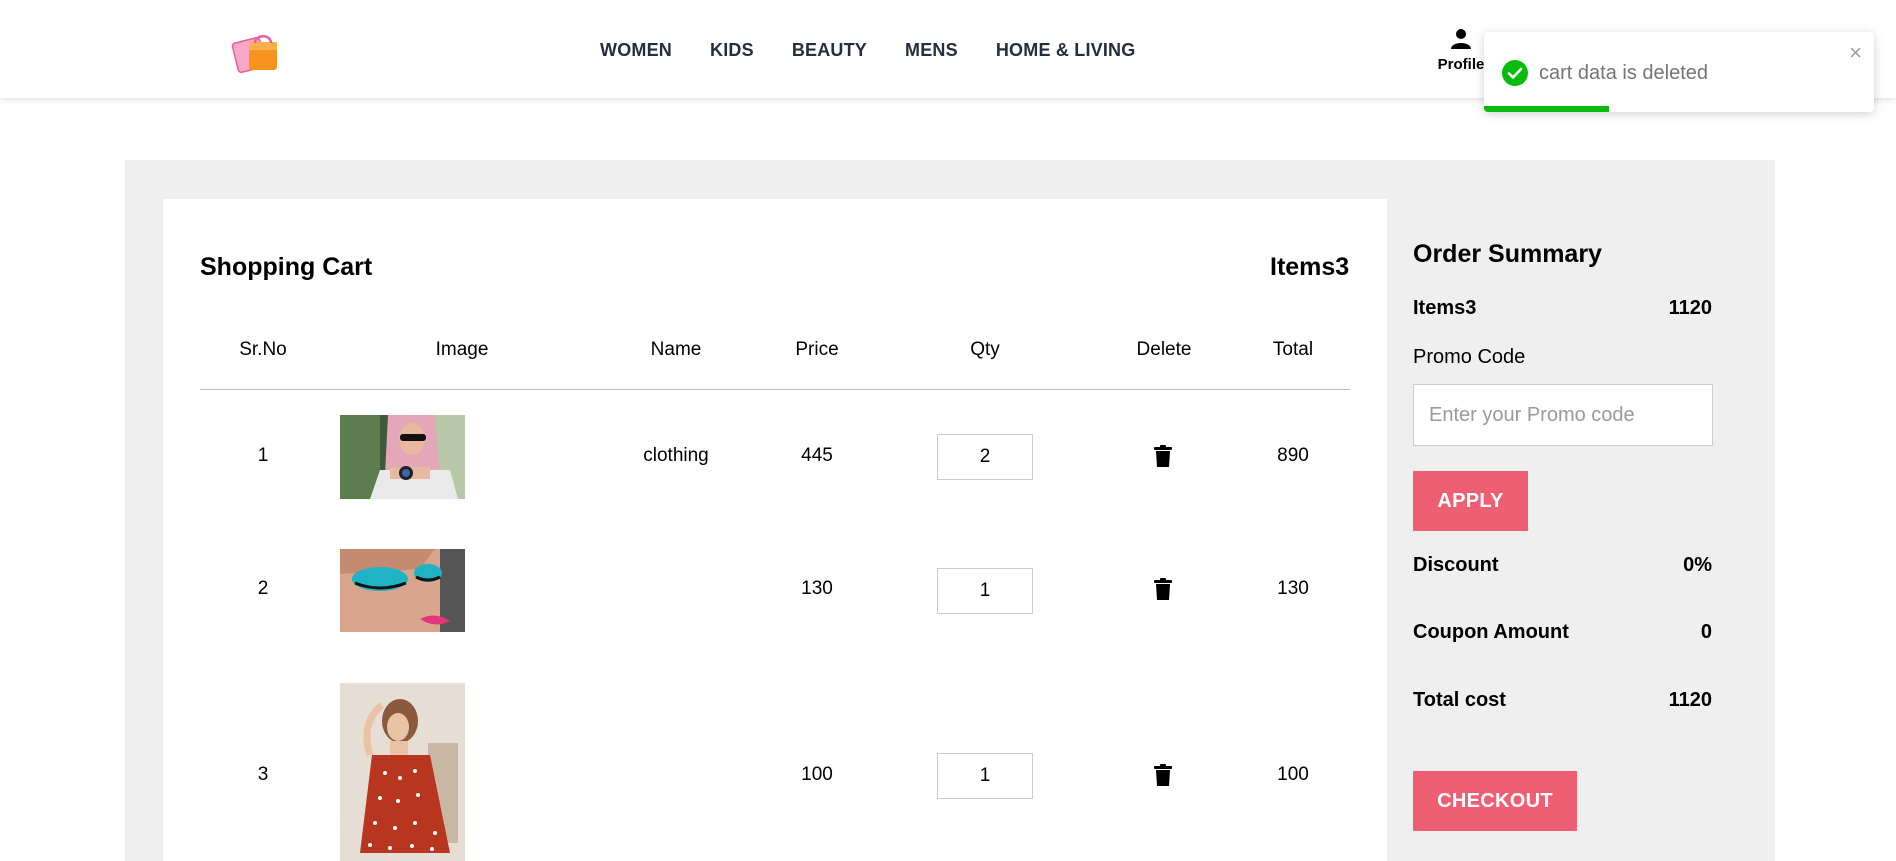 The image size is (1896, 861). I want to click on col-header-total: Total, so click(1293, 349).